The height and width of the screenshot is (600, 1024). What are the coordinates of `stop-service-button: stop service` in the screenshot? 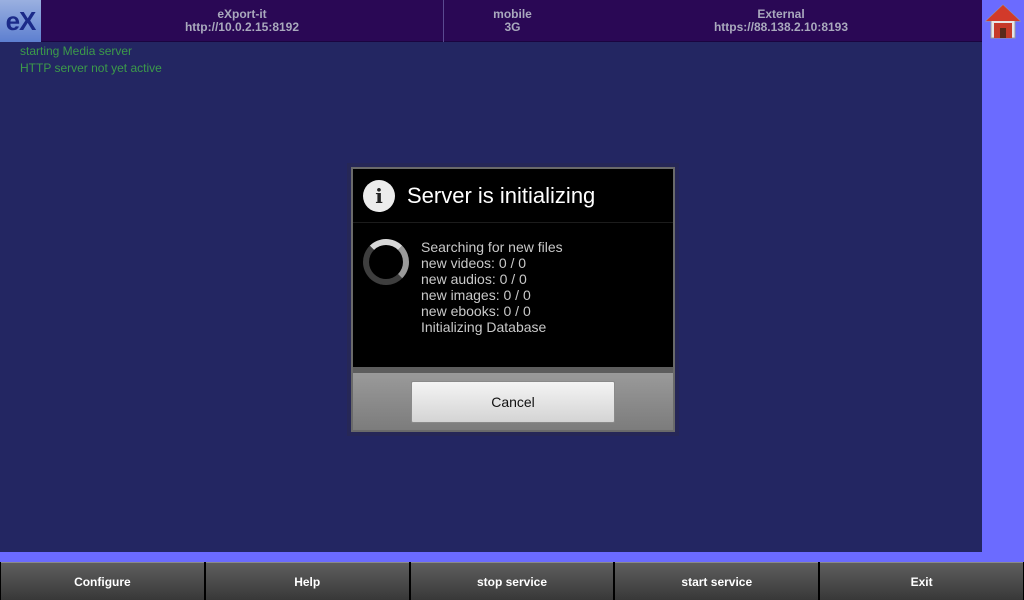 It's located at (512, 581).